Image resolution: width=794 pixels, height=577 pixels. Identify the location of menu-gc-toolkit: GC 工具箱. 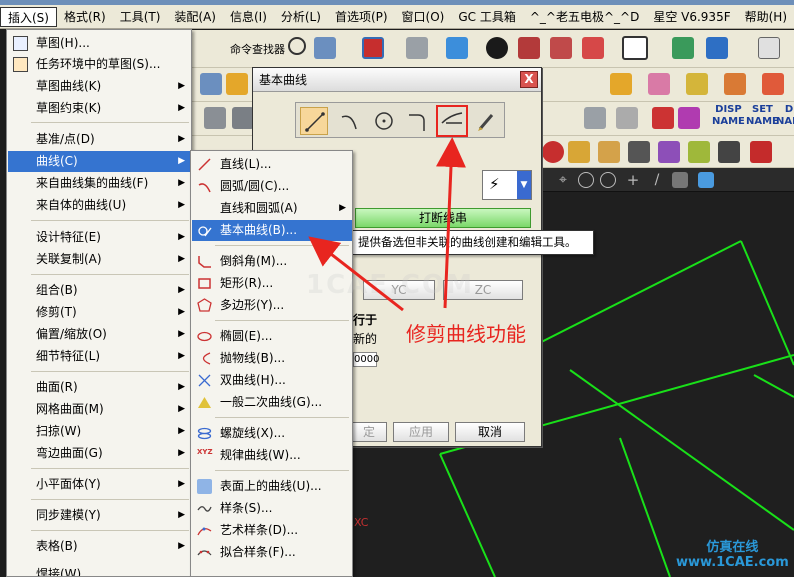
(487, 17).